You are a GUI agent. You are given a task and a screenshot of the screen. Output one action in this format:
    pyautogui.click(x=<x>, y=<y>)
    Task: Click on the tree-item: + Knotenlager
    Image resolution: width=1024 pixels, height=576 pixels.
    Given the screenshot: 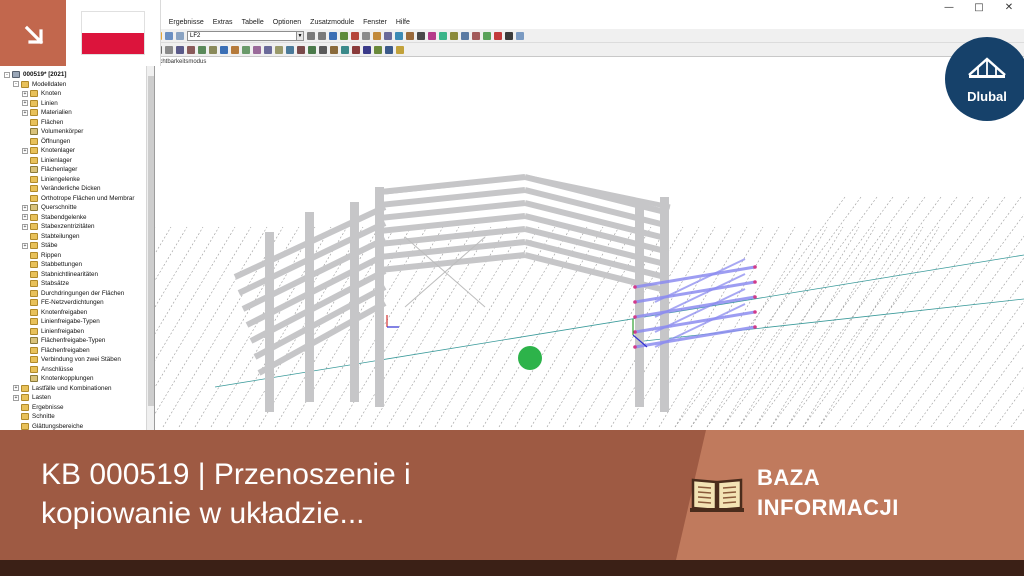 What is the action you would take?
    pyautogui.click(x=48, y=151)
    